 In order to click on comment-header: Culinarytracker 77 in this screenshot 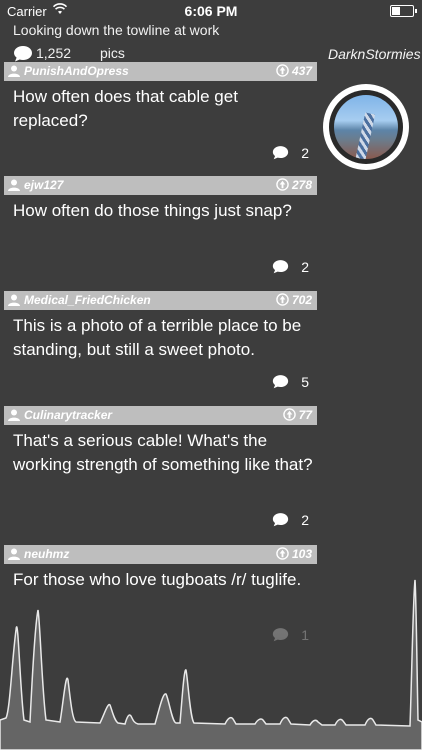, I will do `click(160, 415)`.